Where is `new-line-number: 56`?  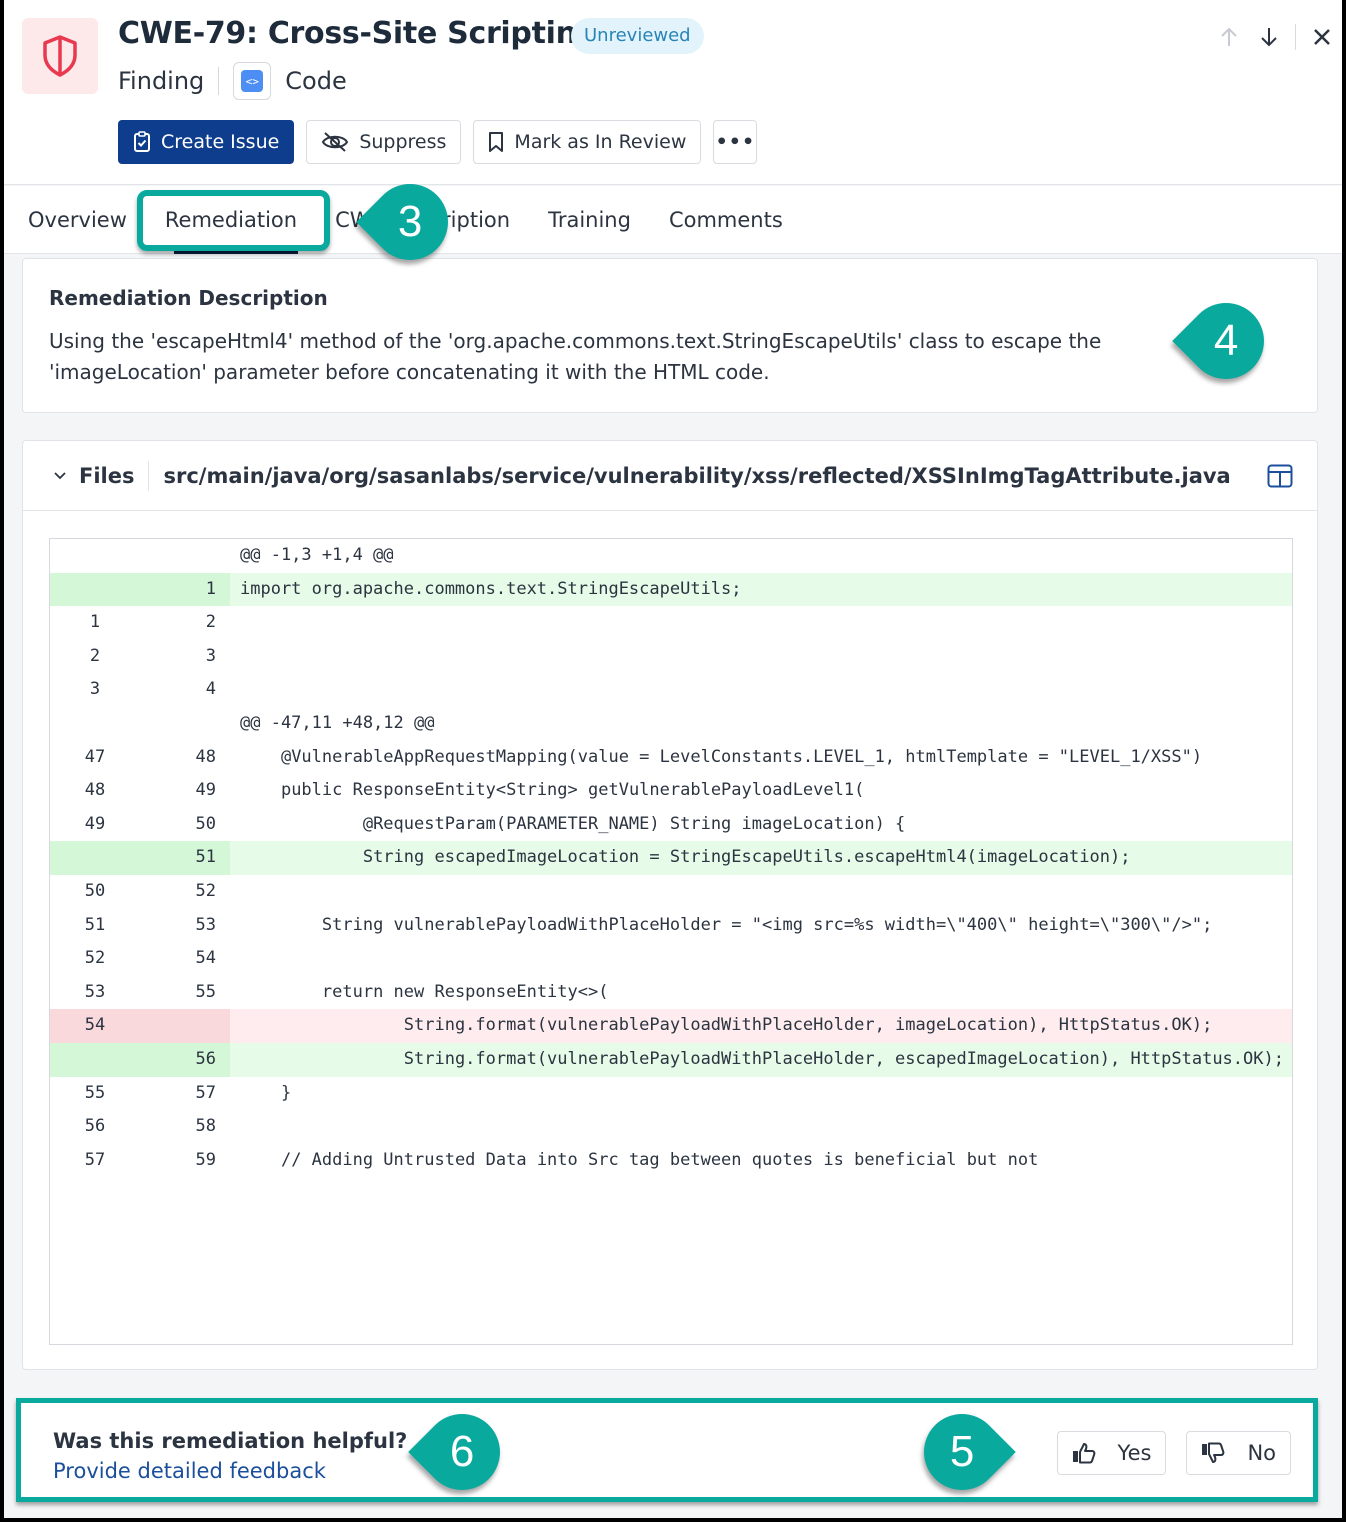 new-line-number: 56 is located at coordinates (185, 1059).